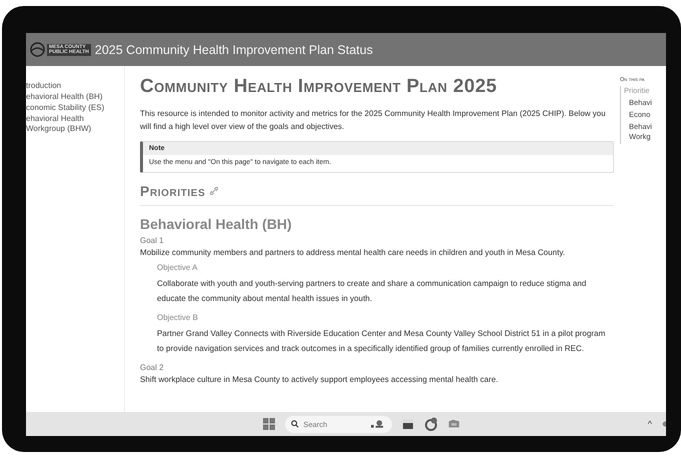  I want to click on site-title: 2025 Community Health Improvement Plan Status, so click(233, 49).